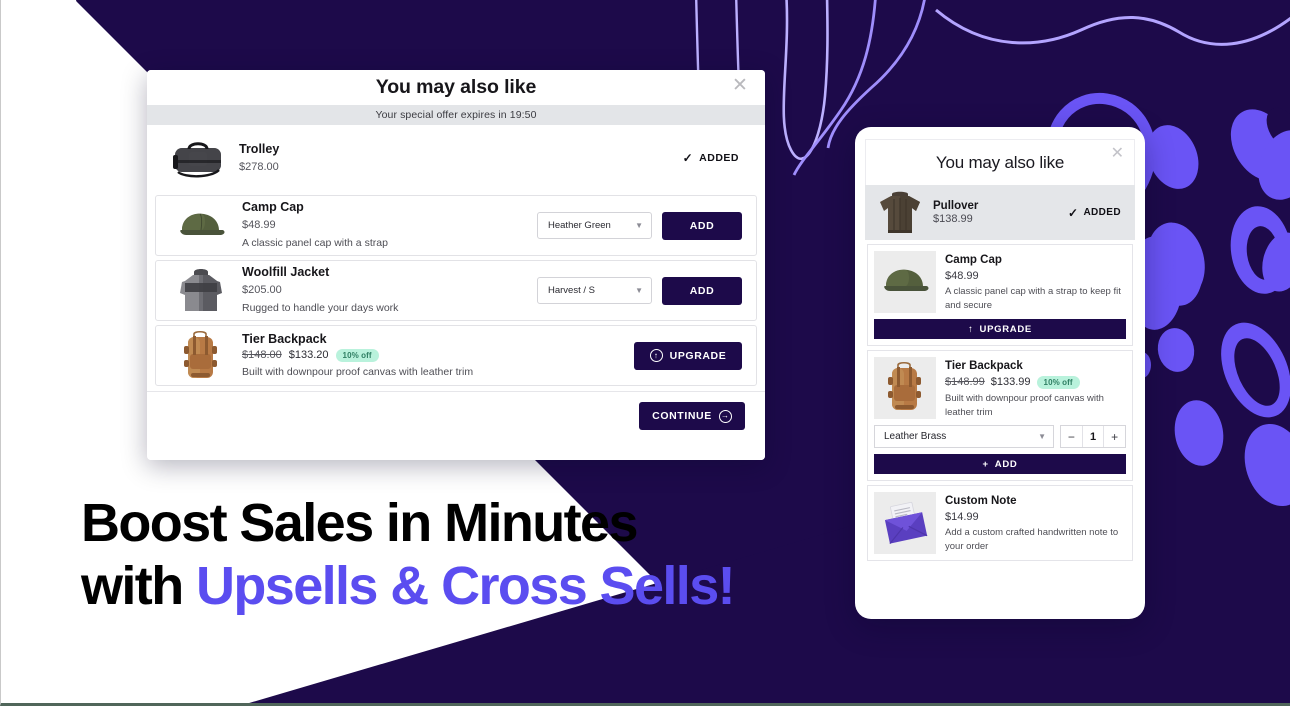 The image size is (1290, 706). I want to click on quantity-stepper: − 1 +, so click(1093, 437).